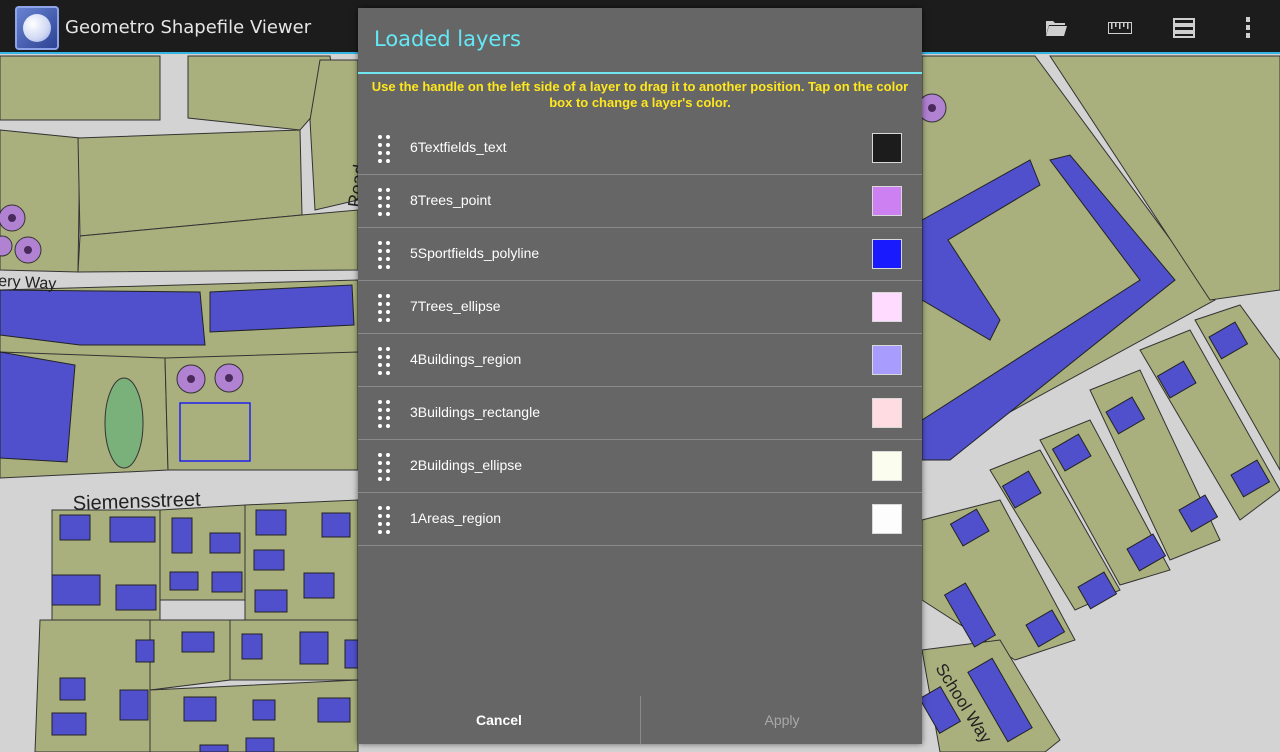 The height and width of the screenshot is (752, 1280). I want to click on street-label: ery Way, so click(28, 283).